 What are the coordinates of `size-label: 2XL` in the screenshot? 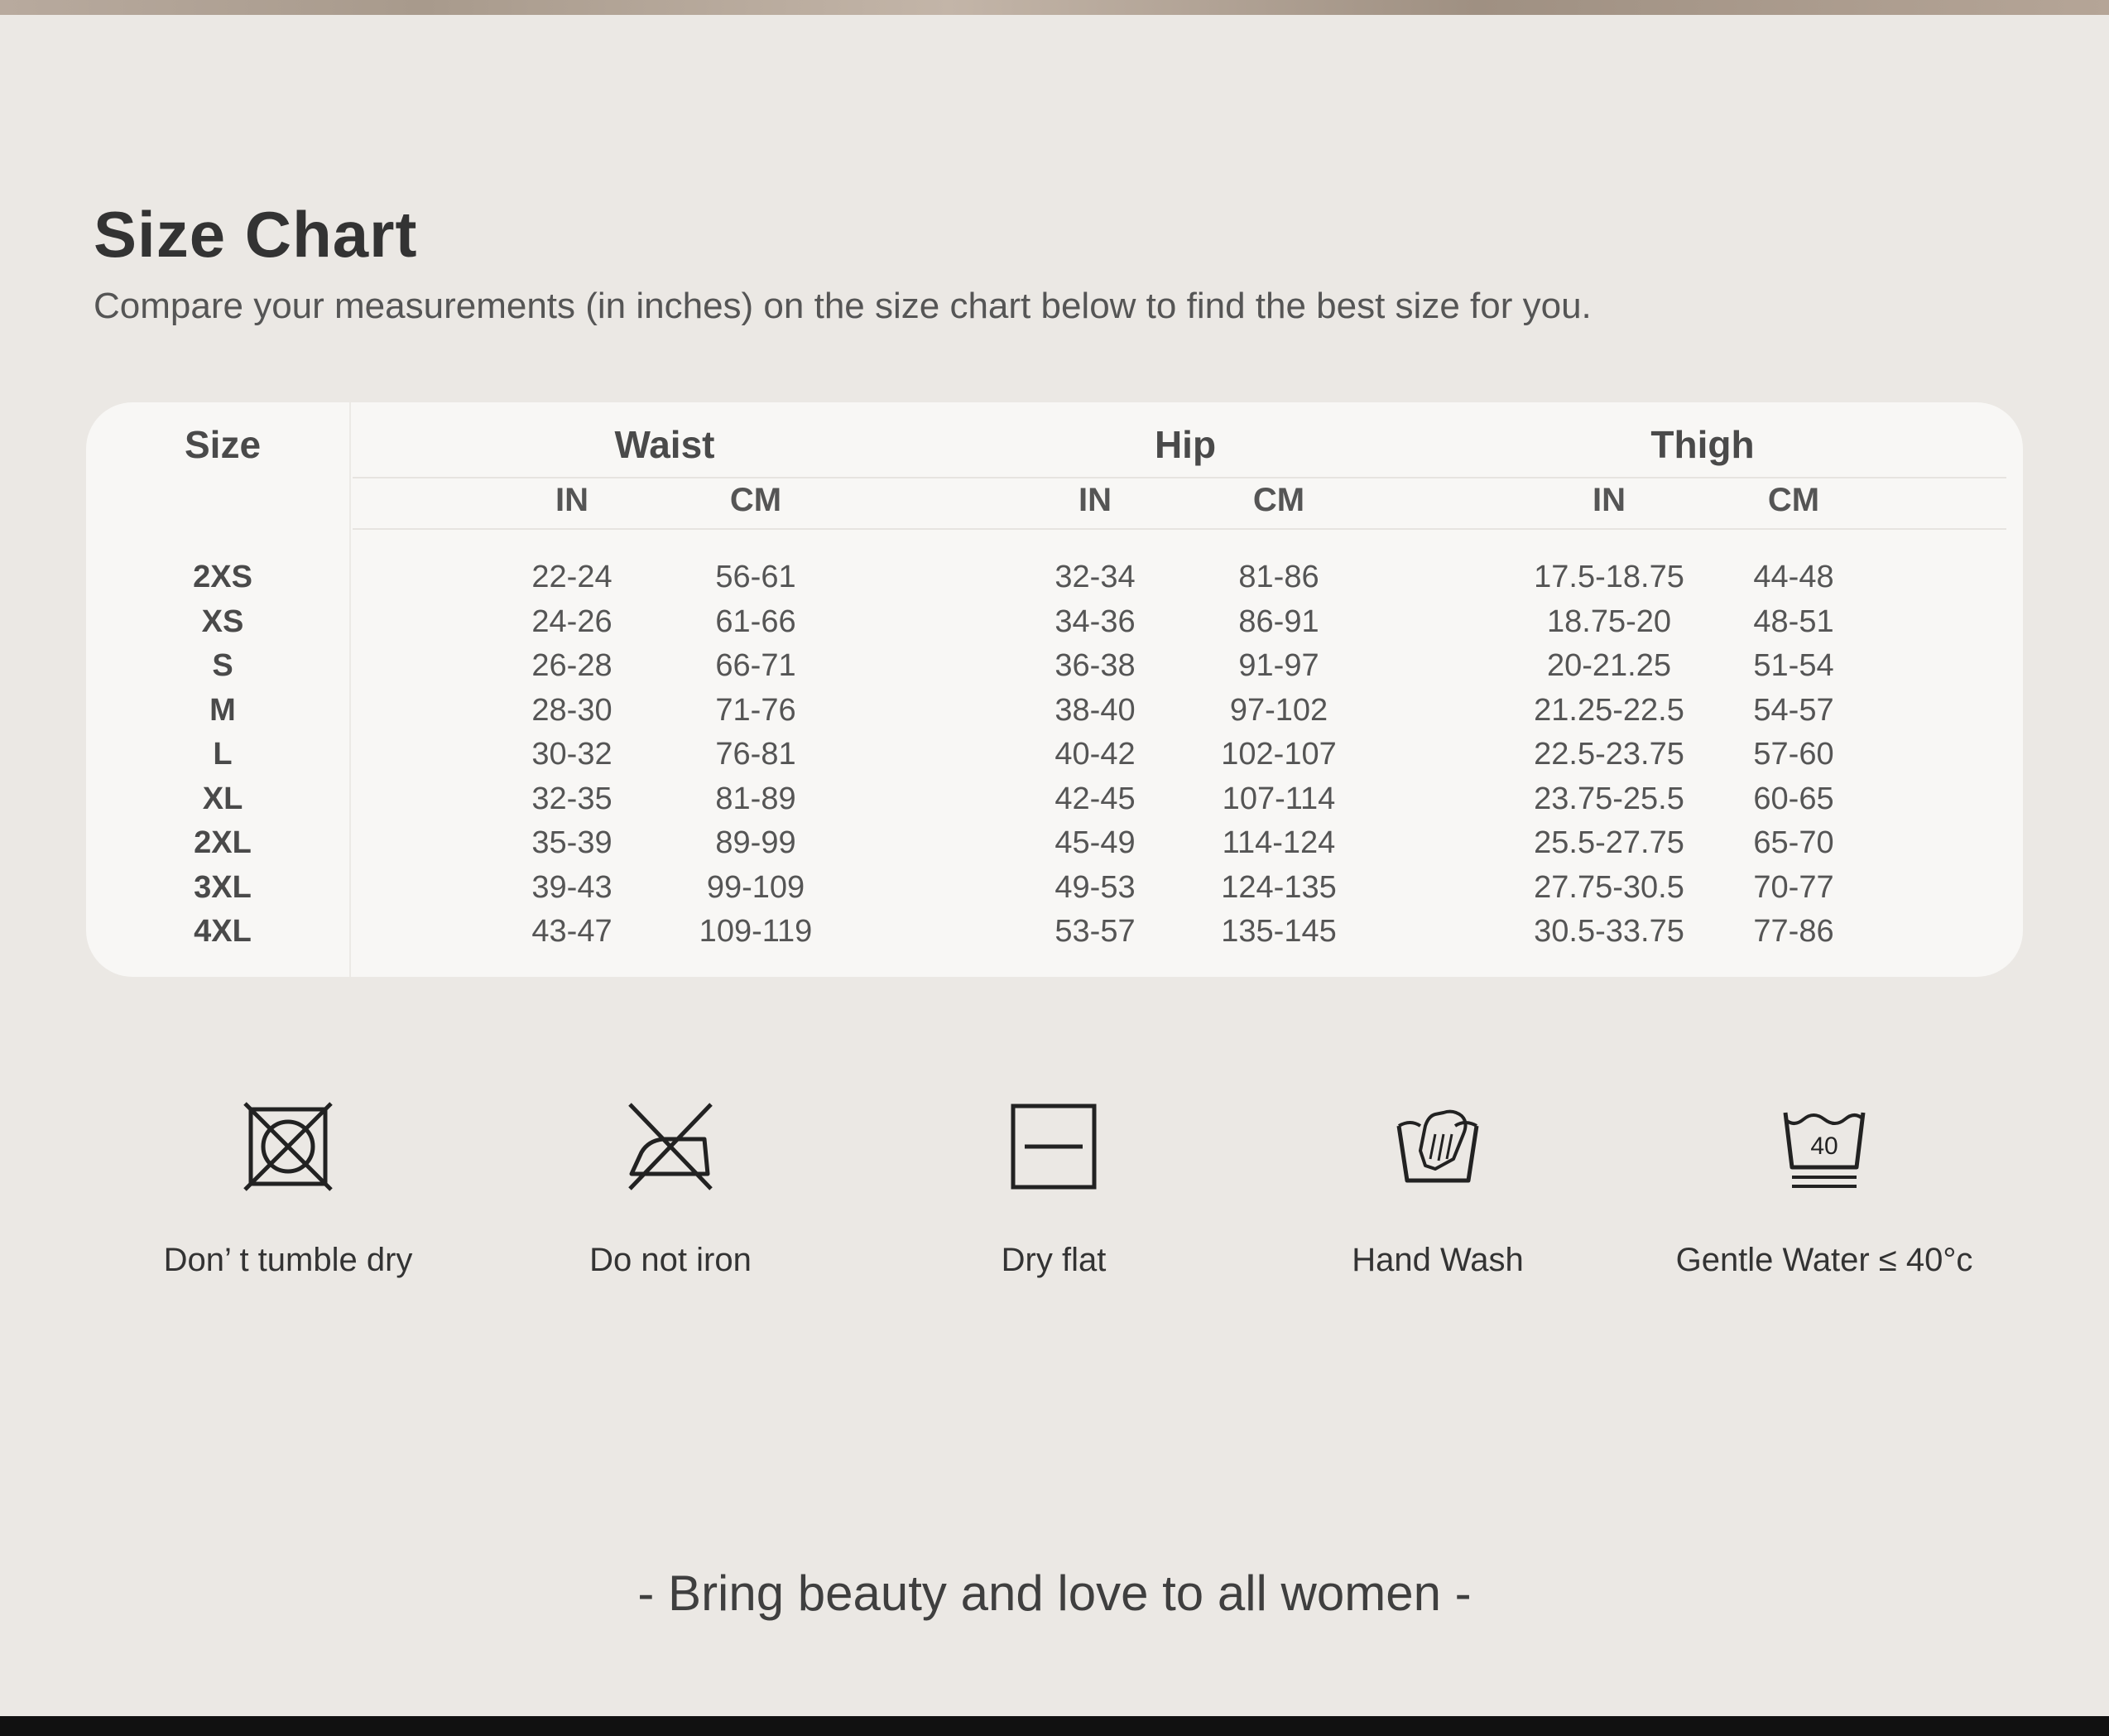 It's located at (223, 843).